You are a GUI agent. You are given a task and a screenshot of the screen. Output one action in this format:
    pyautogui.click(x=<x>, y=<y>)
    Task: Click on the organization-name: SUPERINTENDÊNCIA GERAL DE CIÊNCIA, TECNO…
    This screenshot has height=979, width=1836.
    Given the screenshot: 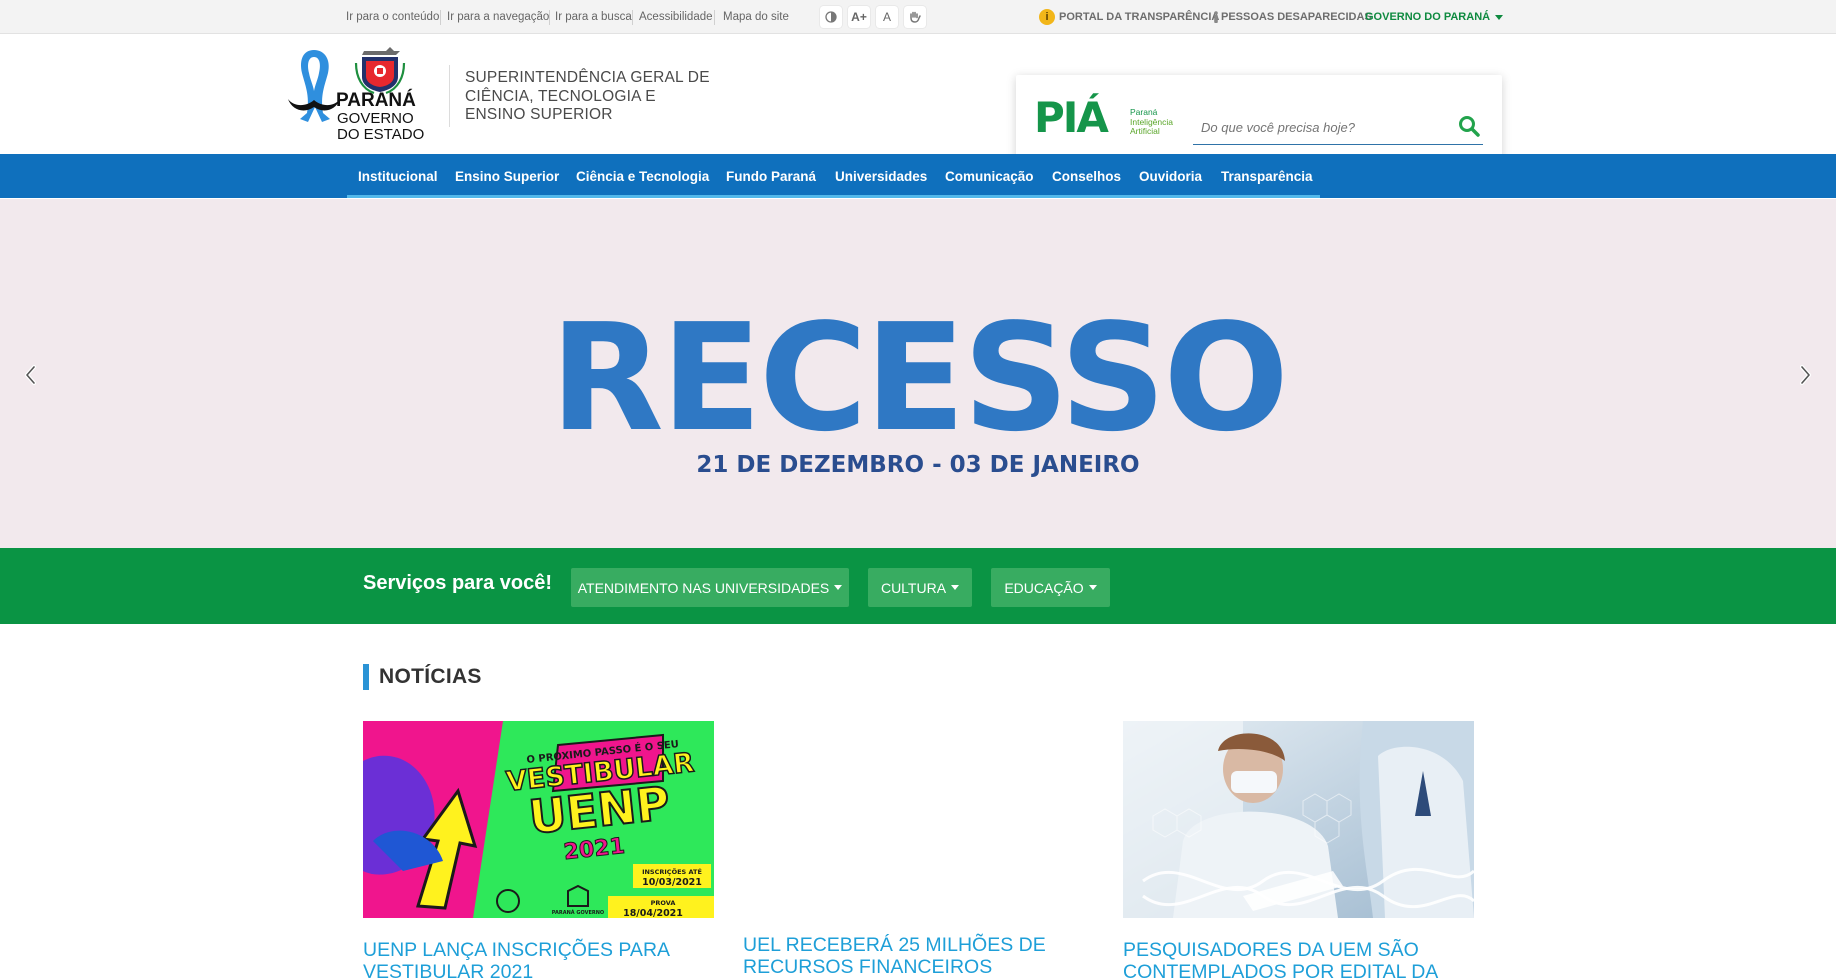 What is the action you would take?
    pyautogui.click(x=587, y=97)
    